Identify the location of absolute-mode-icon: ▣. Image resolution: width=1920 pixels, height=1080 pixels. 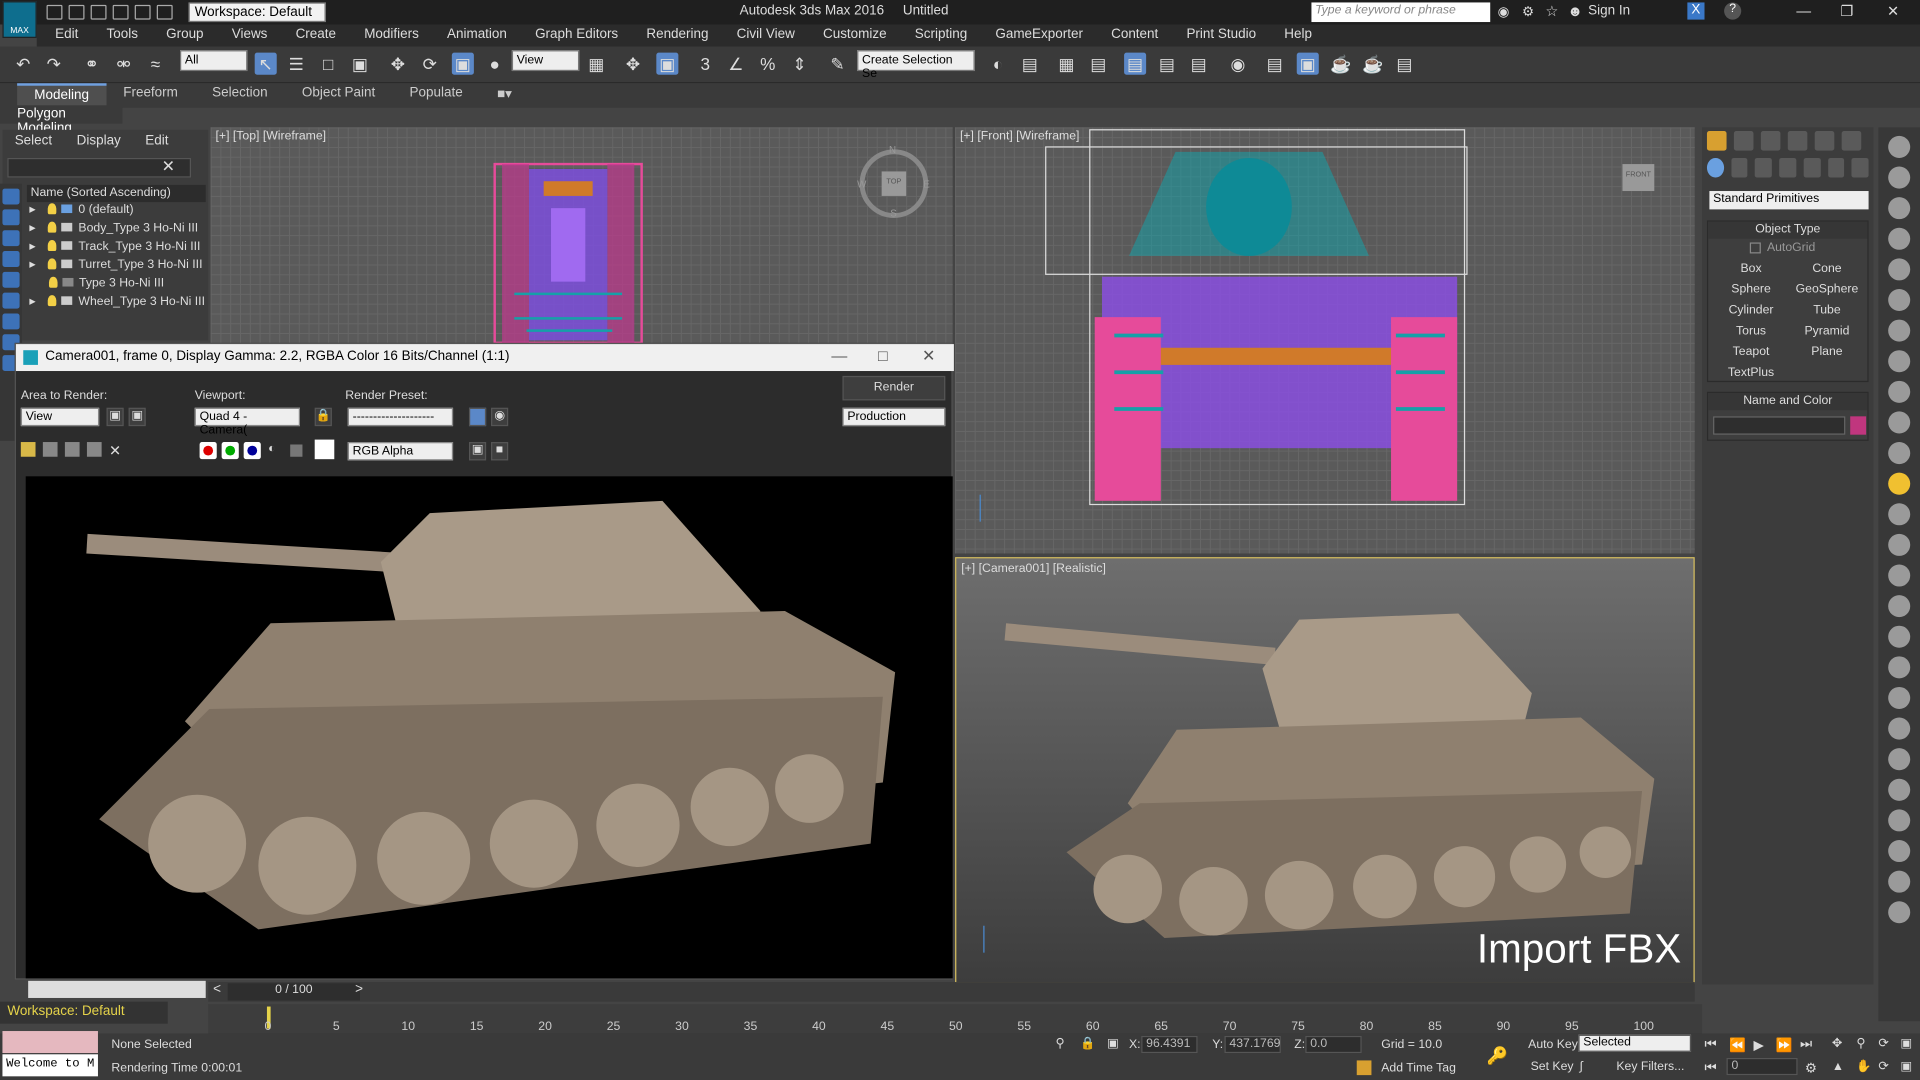
(1113, 1043).